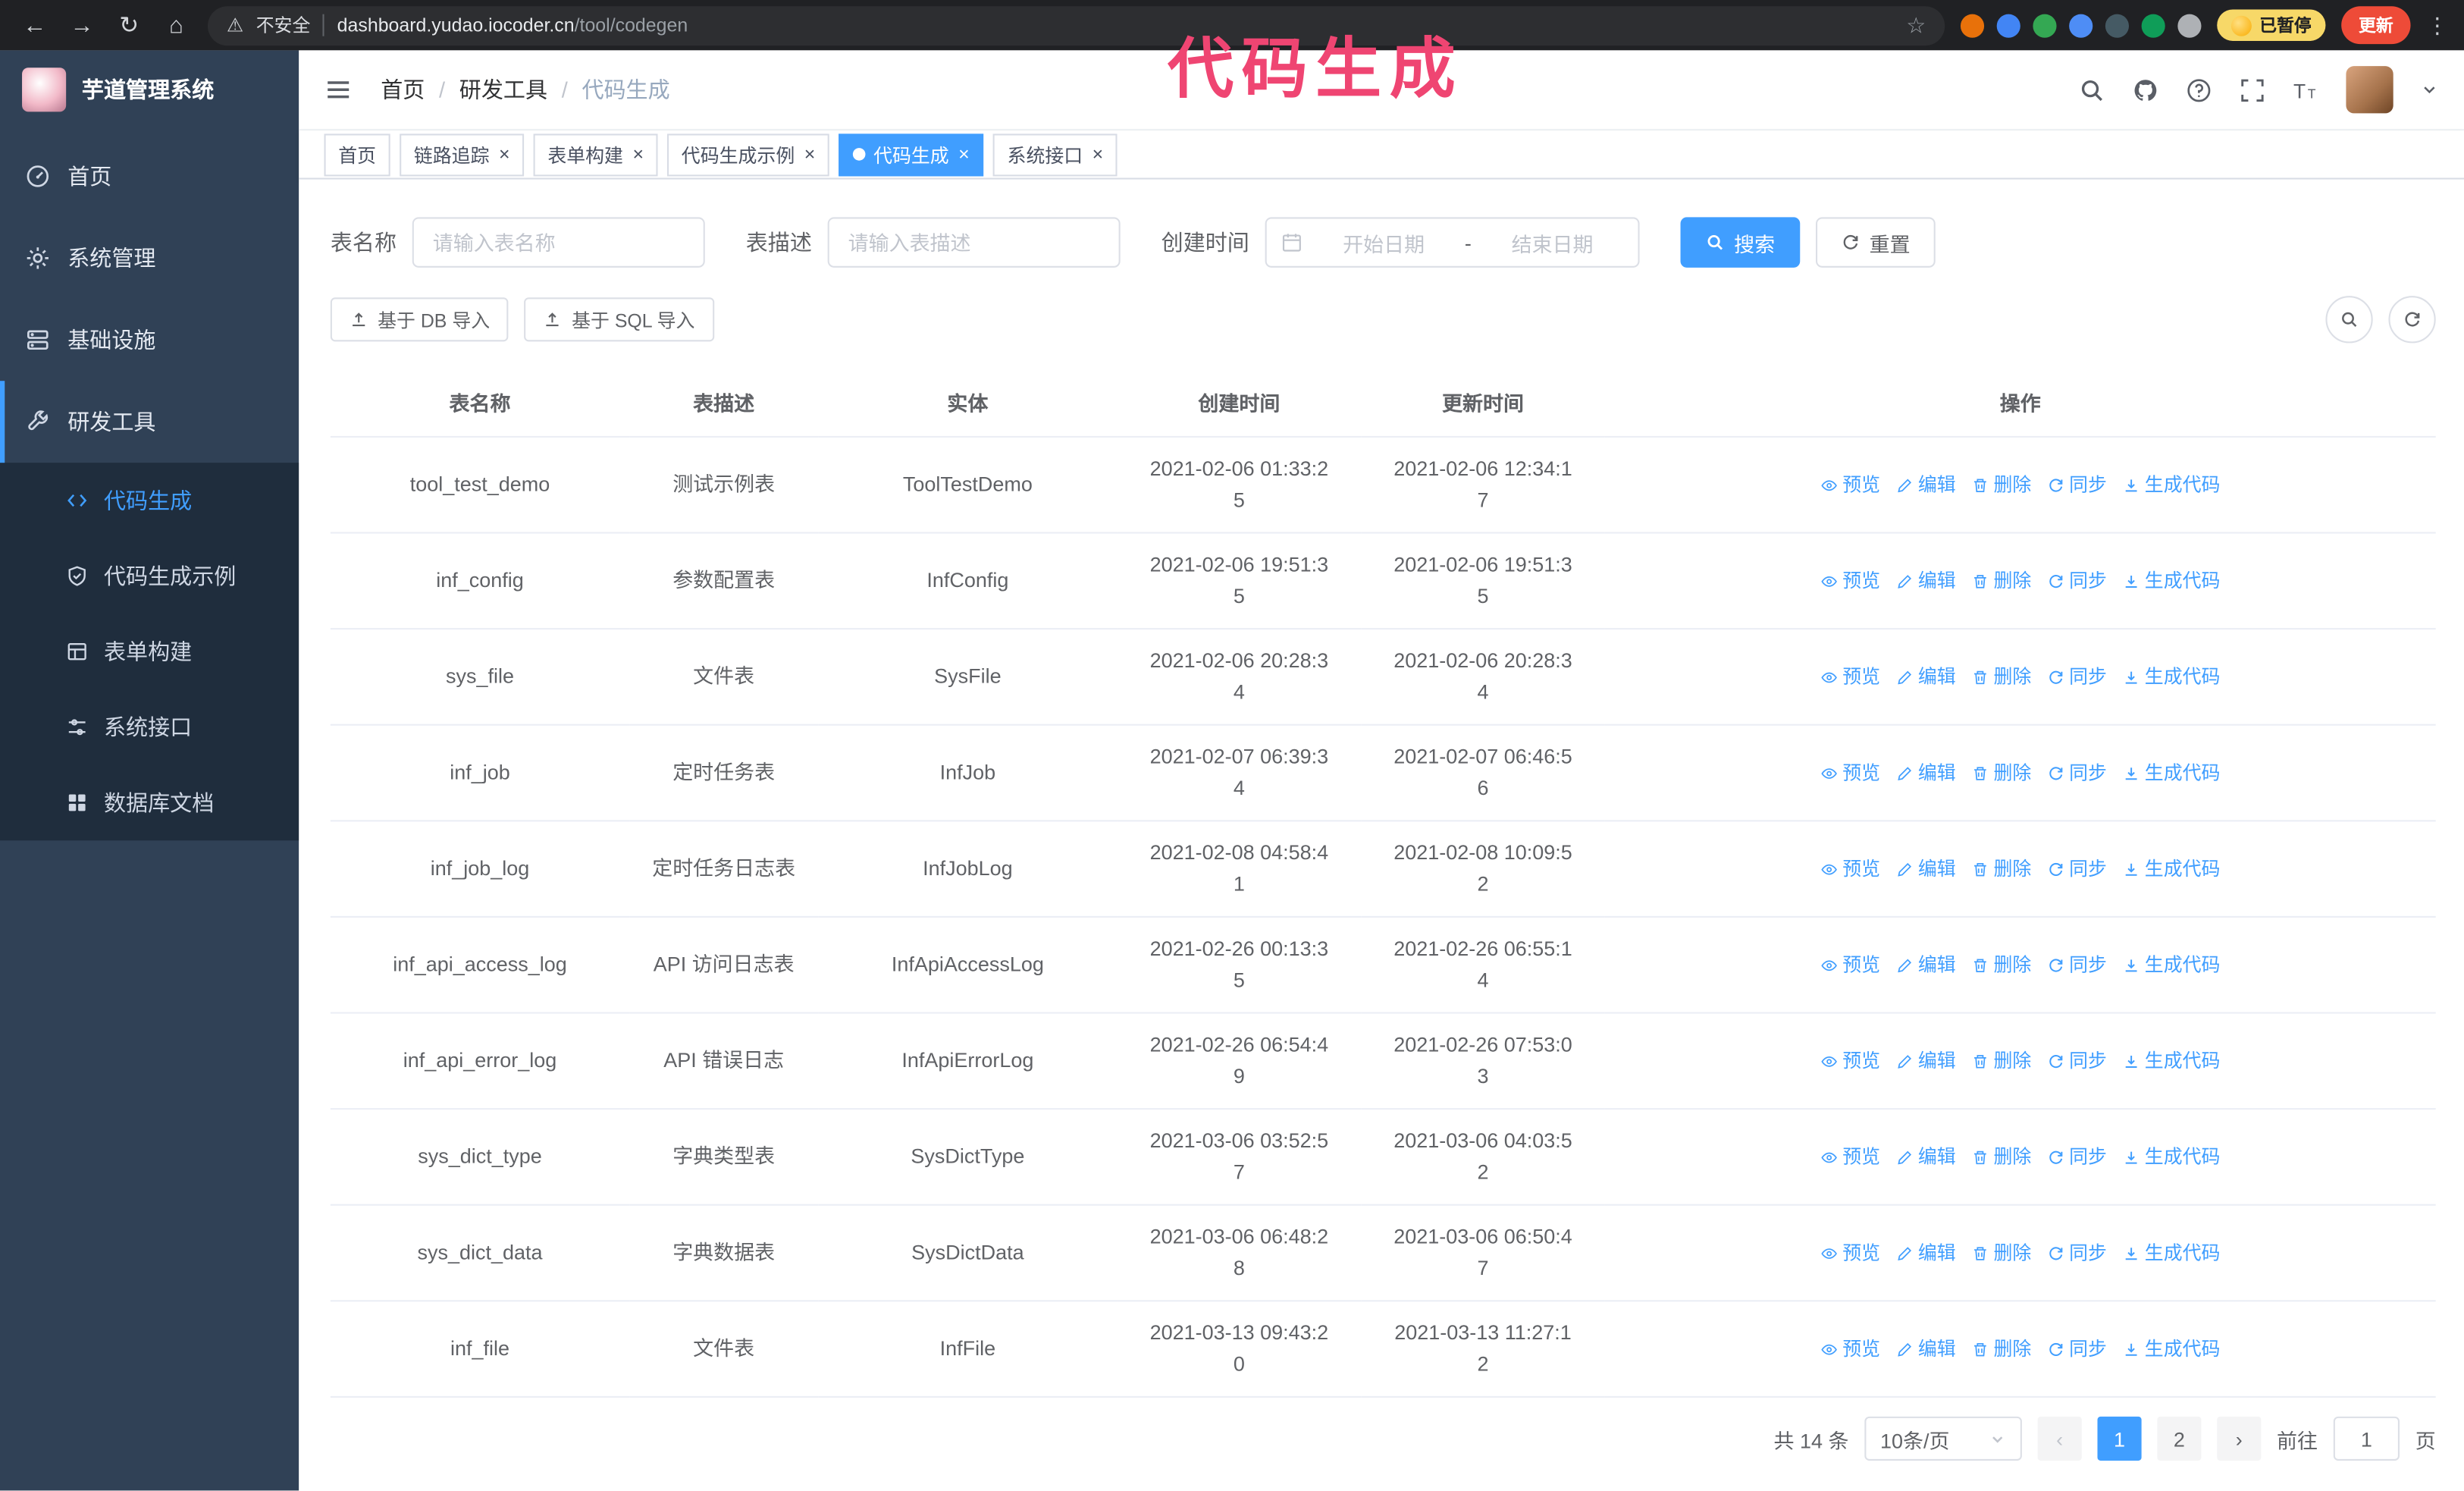  Describe the element at coordinates (150, 422) in the screenshot. I see `sidebar-item-devtools: 研发工具` at that location.